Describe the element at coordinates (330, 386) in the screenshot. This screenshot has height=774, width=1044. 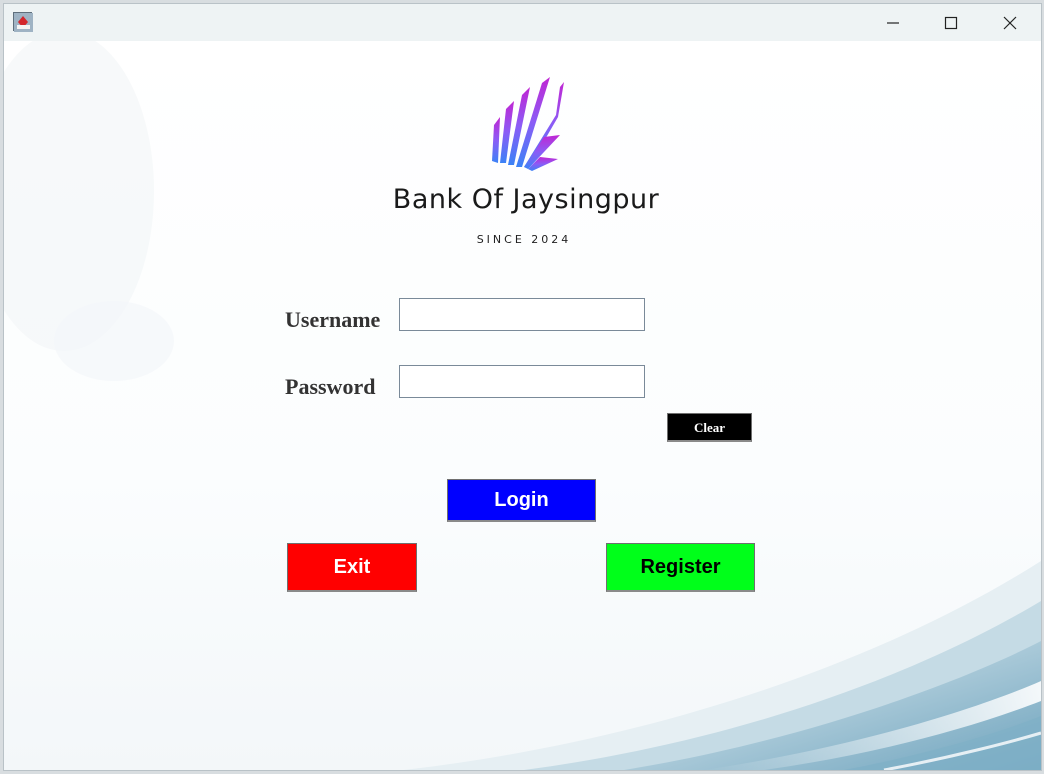
I see `password-label: Password` at that location.